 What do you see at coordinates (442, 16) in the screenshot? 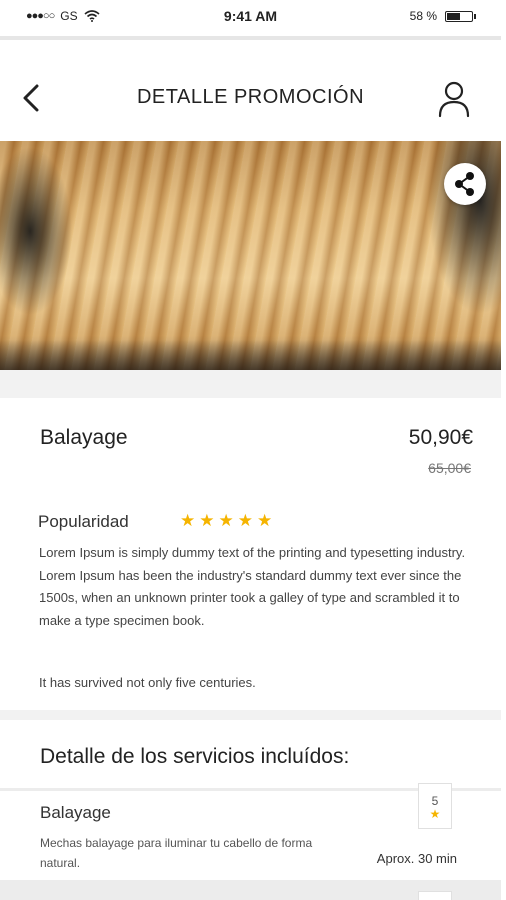
I see `status-right: 58 %` at bounding box center [442, 16].